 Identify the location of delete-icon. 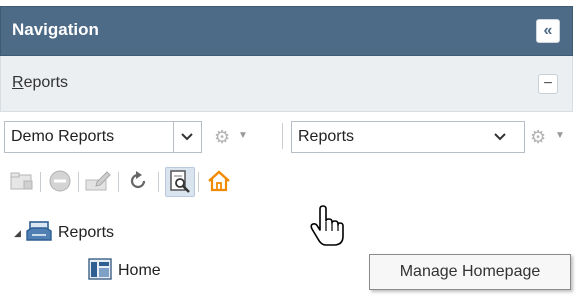
(60, 181).